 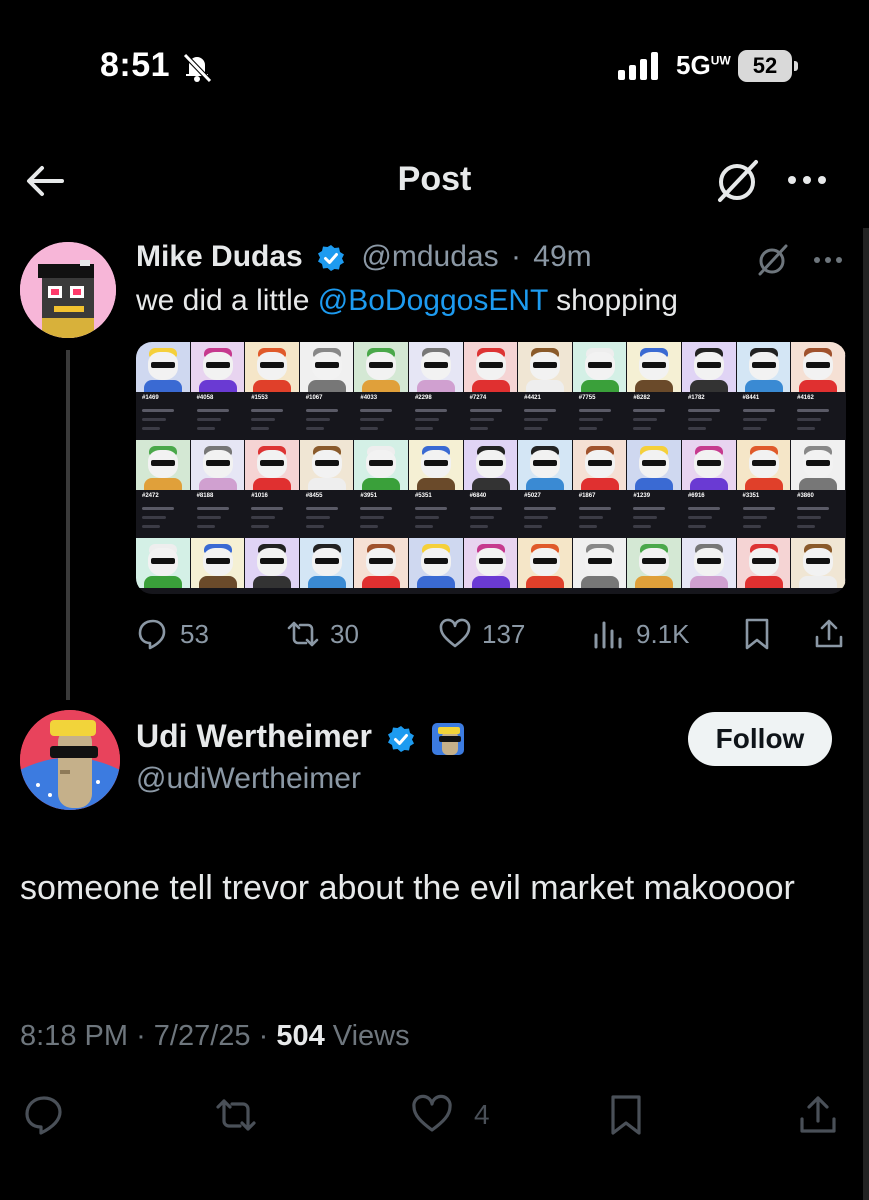 I want to click on reply-button, so click(x=44, y=1115).